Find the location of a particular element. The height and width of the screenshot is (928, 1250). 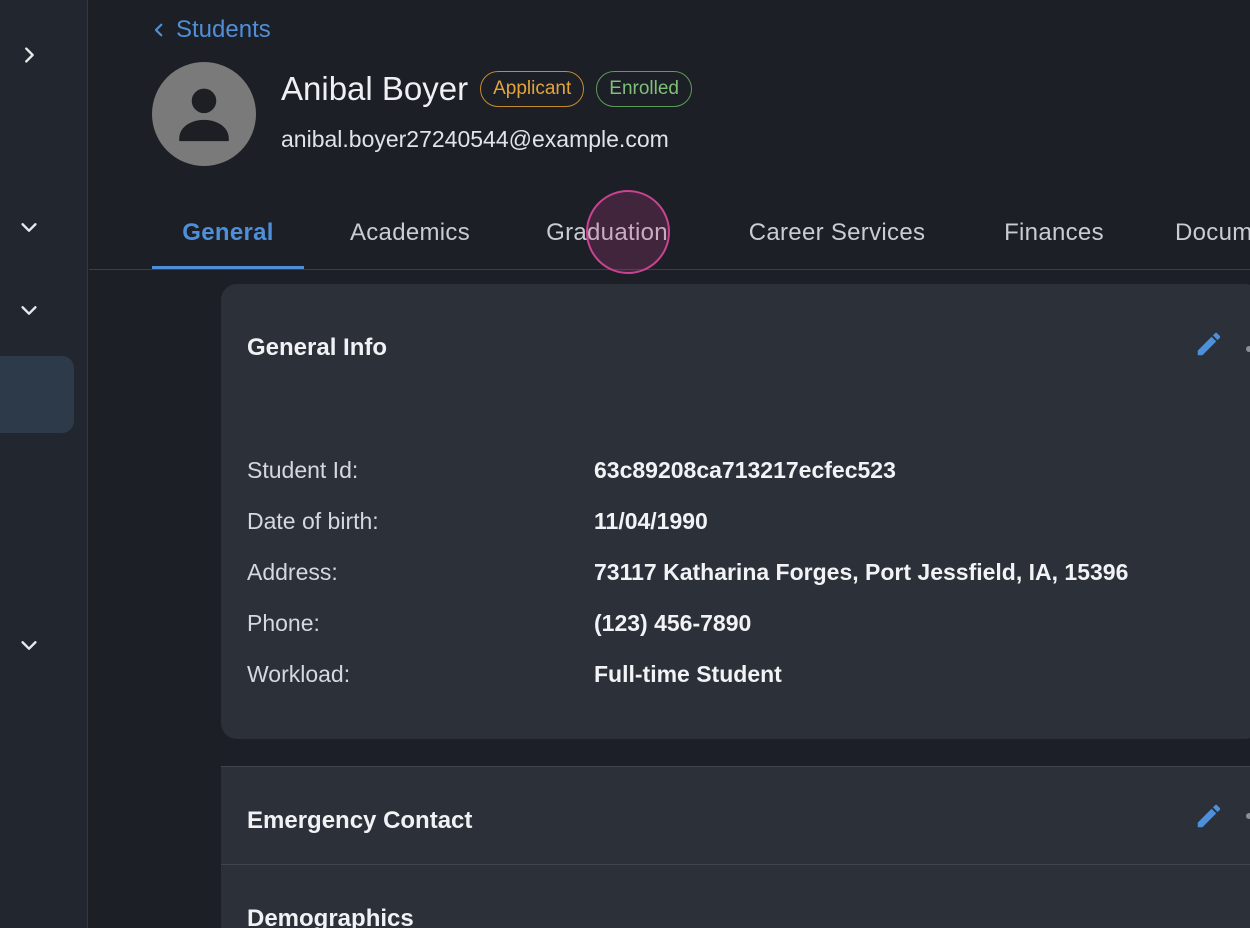

avatar is located at coordinates (204, 114).